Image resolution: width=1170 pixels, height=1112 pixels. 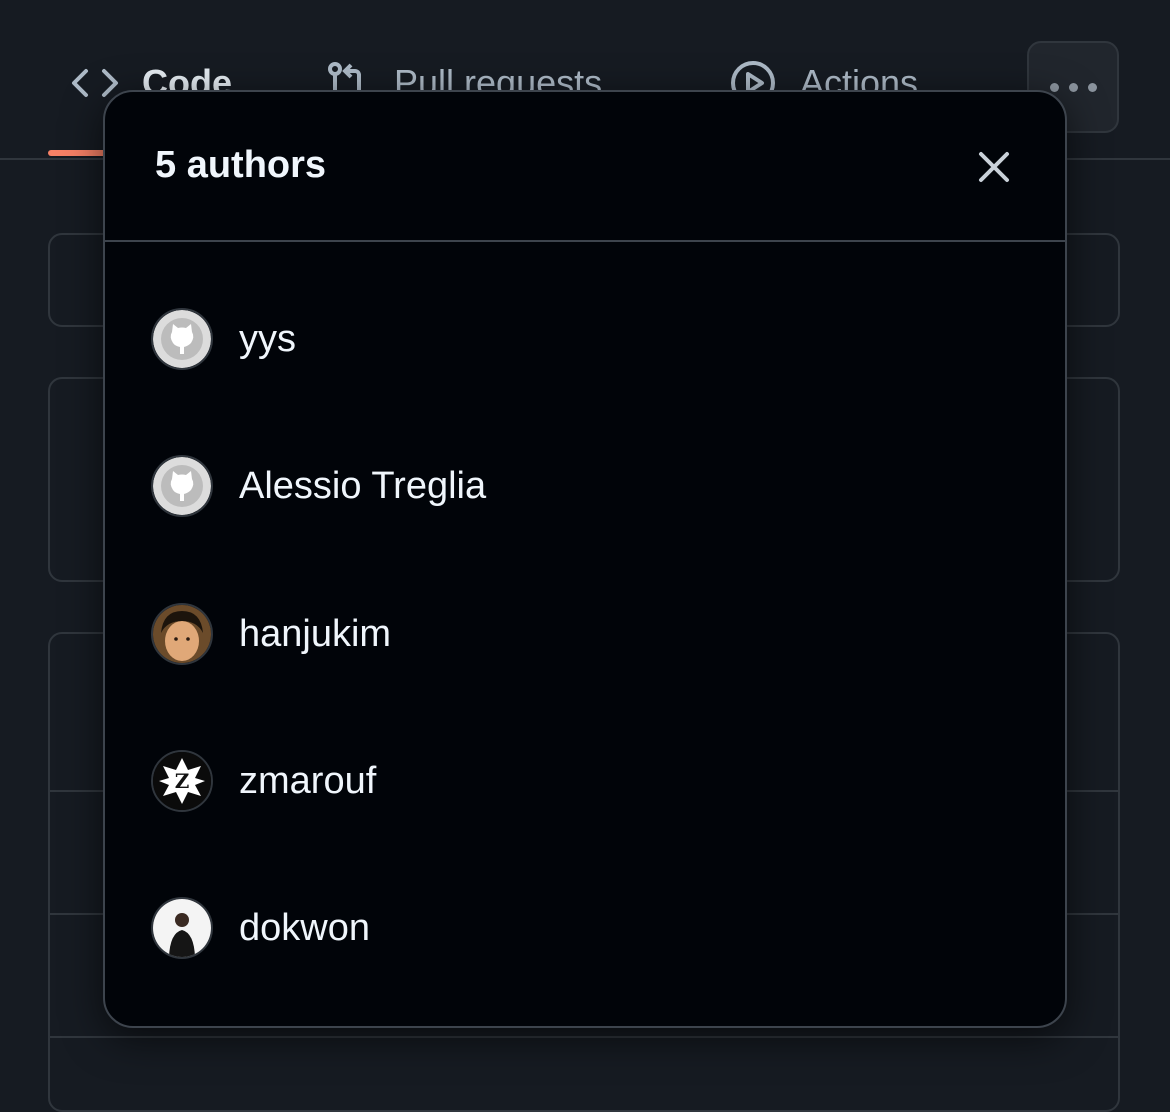 I want to click on x-icon, so click(x=994, y=169).